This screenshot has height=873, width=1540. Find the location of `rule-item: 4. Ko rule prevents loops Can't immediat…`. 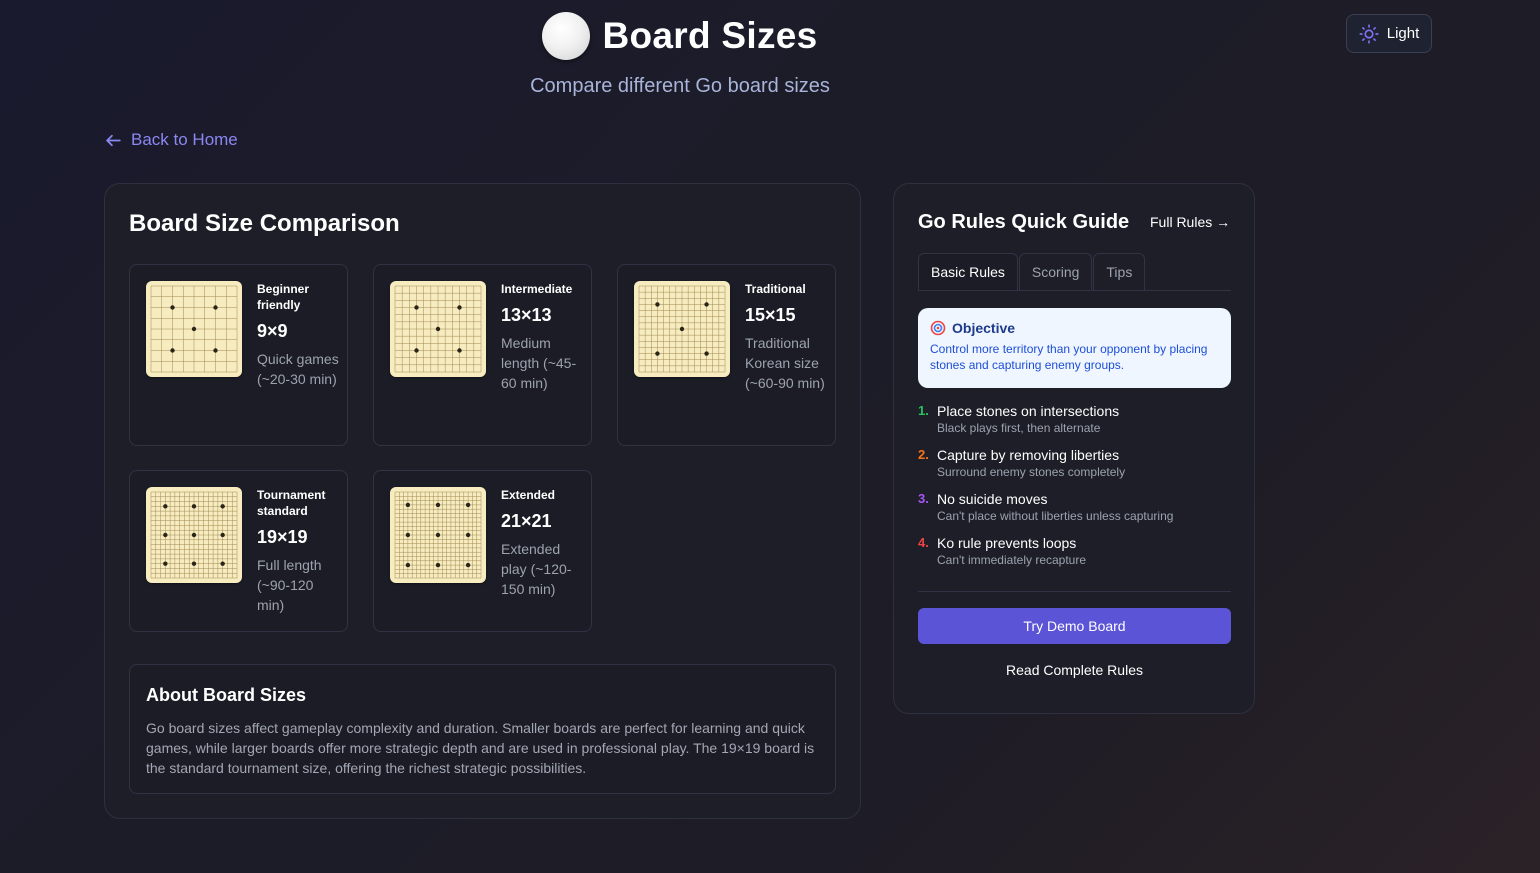

rule-item: 4. Ko rule prevents loops Can't immediat… is located at coordinates (1074, 556).